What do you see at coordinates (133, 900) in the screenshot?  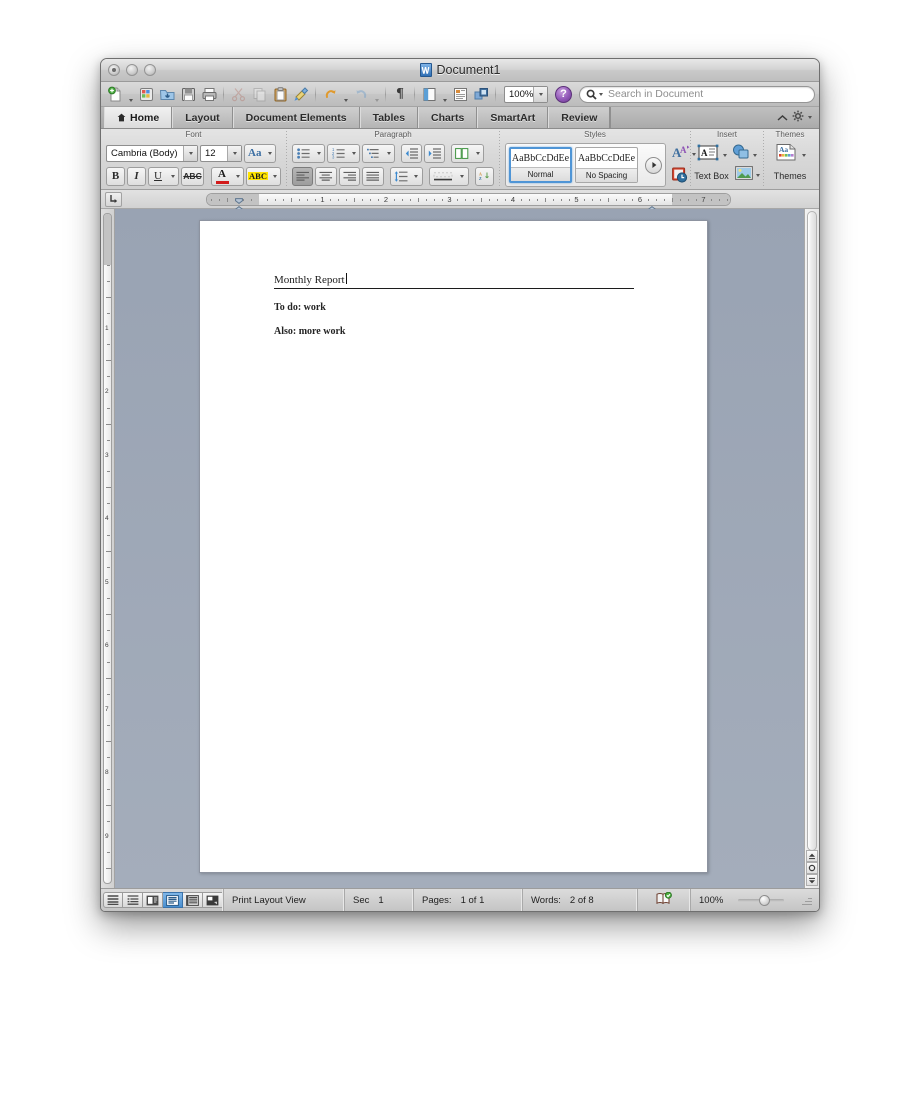 I see `outline-view-button` at bounding box center [133, 900].